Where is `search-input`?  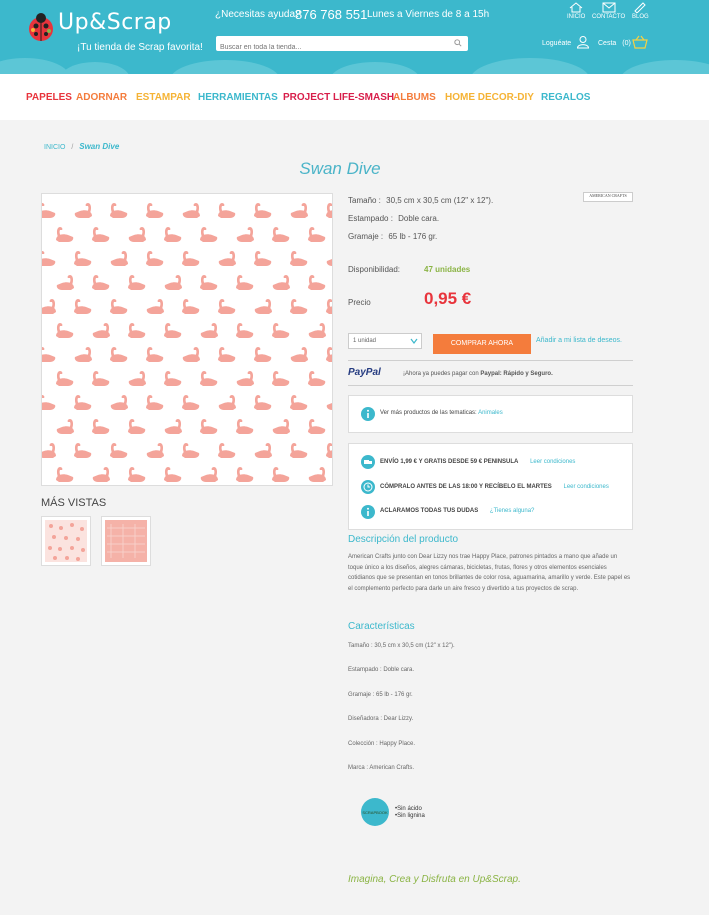 search-input is located at coordinates (326, 47).